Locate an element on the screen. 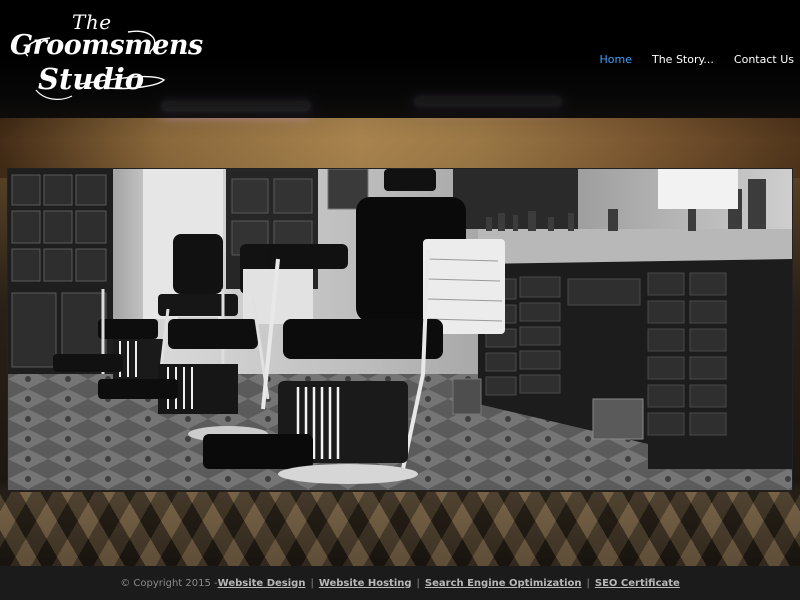  main-nav: Home The Story... Contact Us is located at coordinates (697, 59).